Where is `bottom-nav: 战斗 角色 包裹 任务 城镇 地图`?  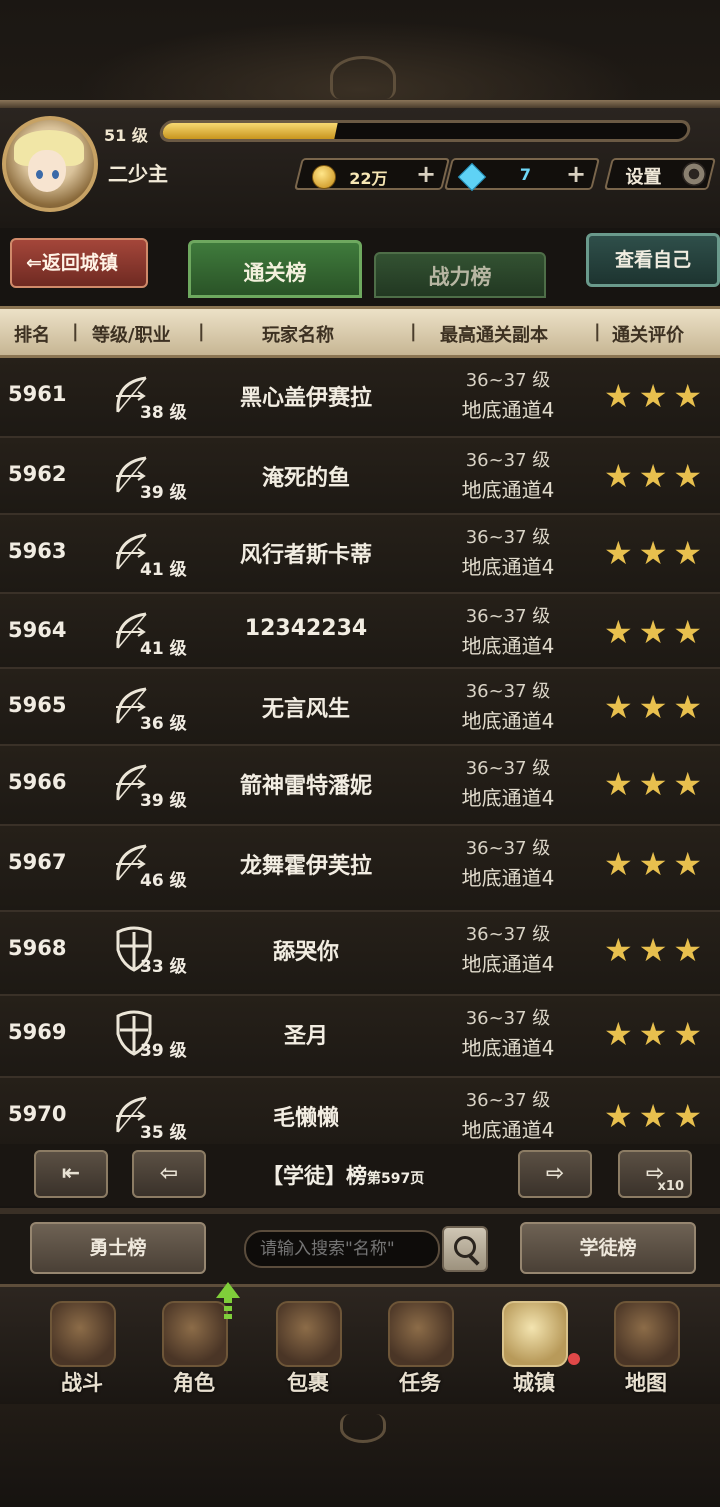
bottom-nav: 战斗 角色 包裹 任务 城镇 地图 is located at coordinates (360, 1345).